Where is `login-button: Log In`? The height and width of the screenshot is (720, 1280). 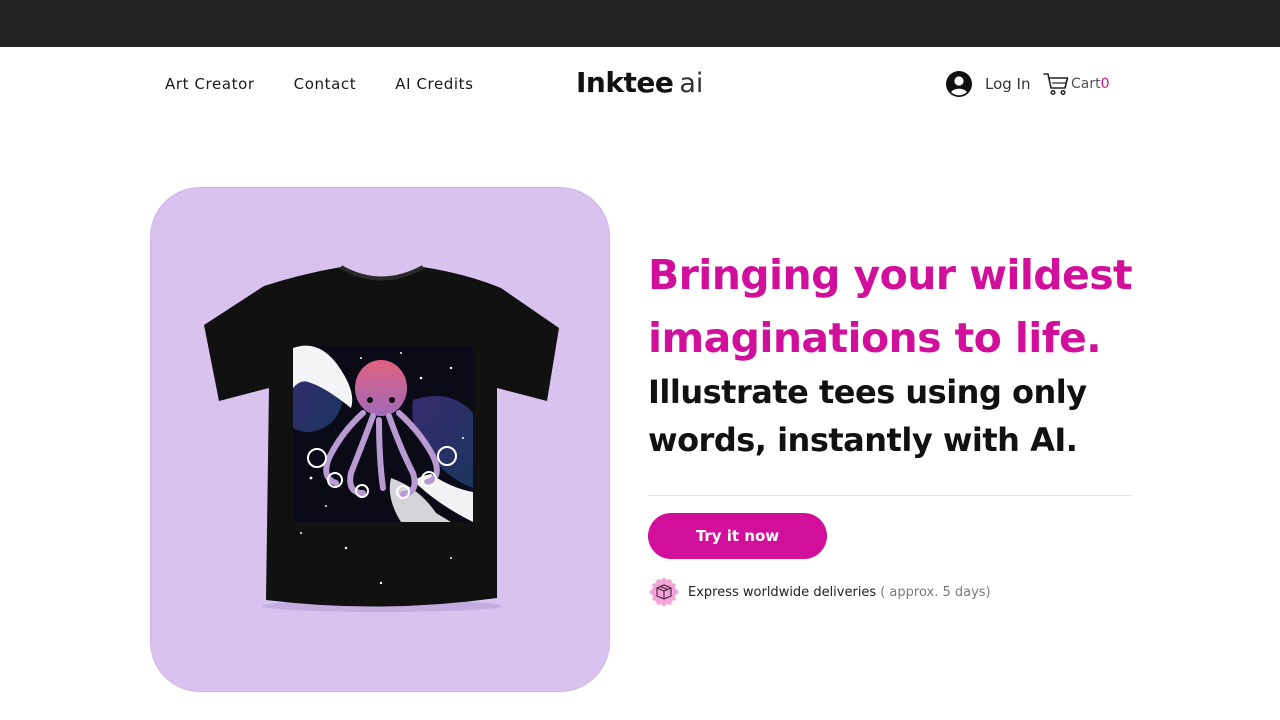
login-button: Log In is located at coordinates (988, 84).